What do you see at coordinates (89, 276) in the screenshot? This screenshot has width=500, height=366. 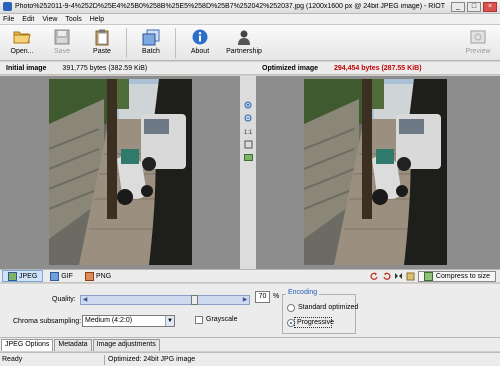 I see `png-image-icon` at bounding box center [89, 276].